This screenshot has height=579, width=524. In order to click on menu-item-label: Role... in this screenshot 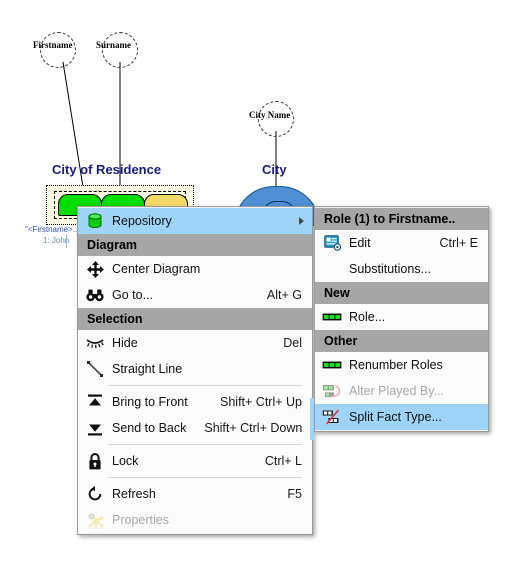, I will do `click(367, 317)`.